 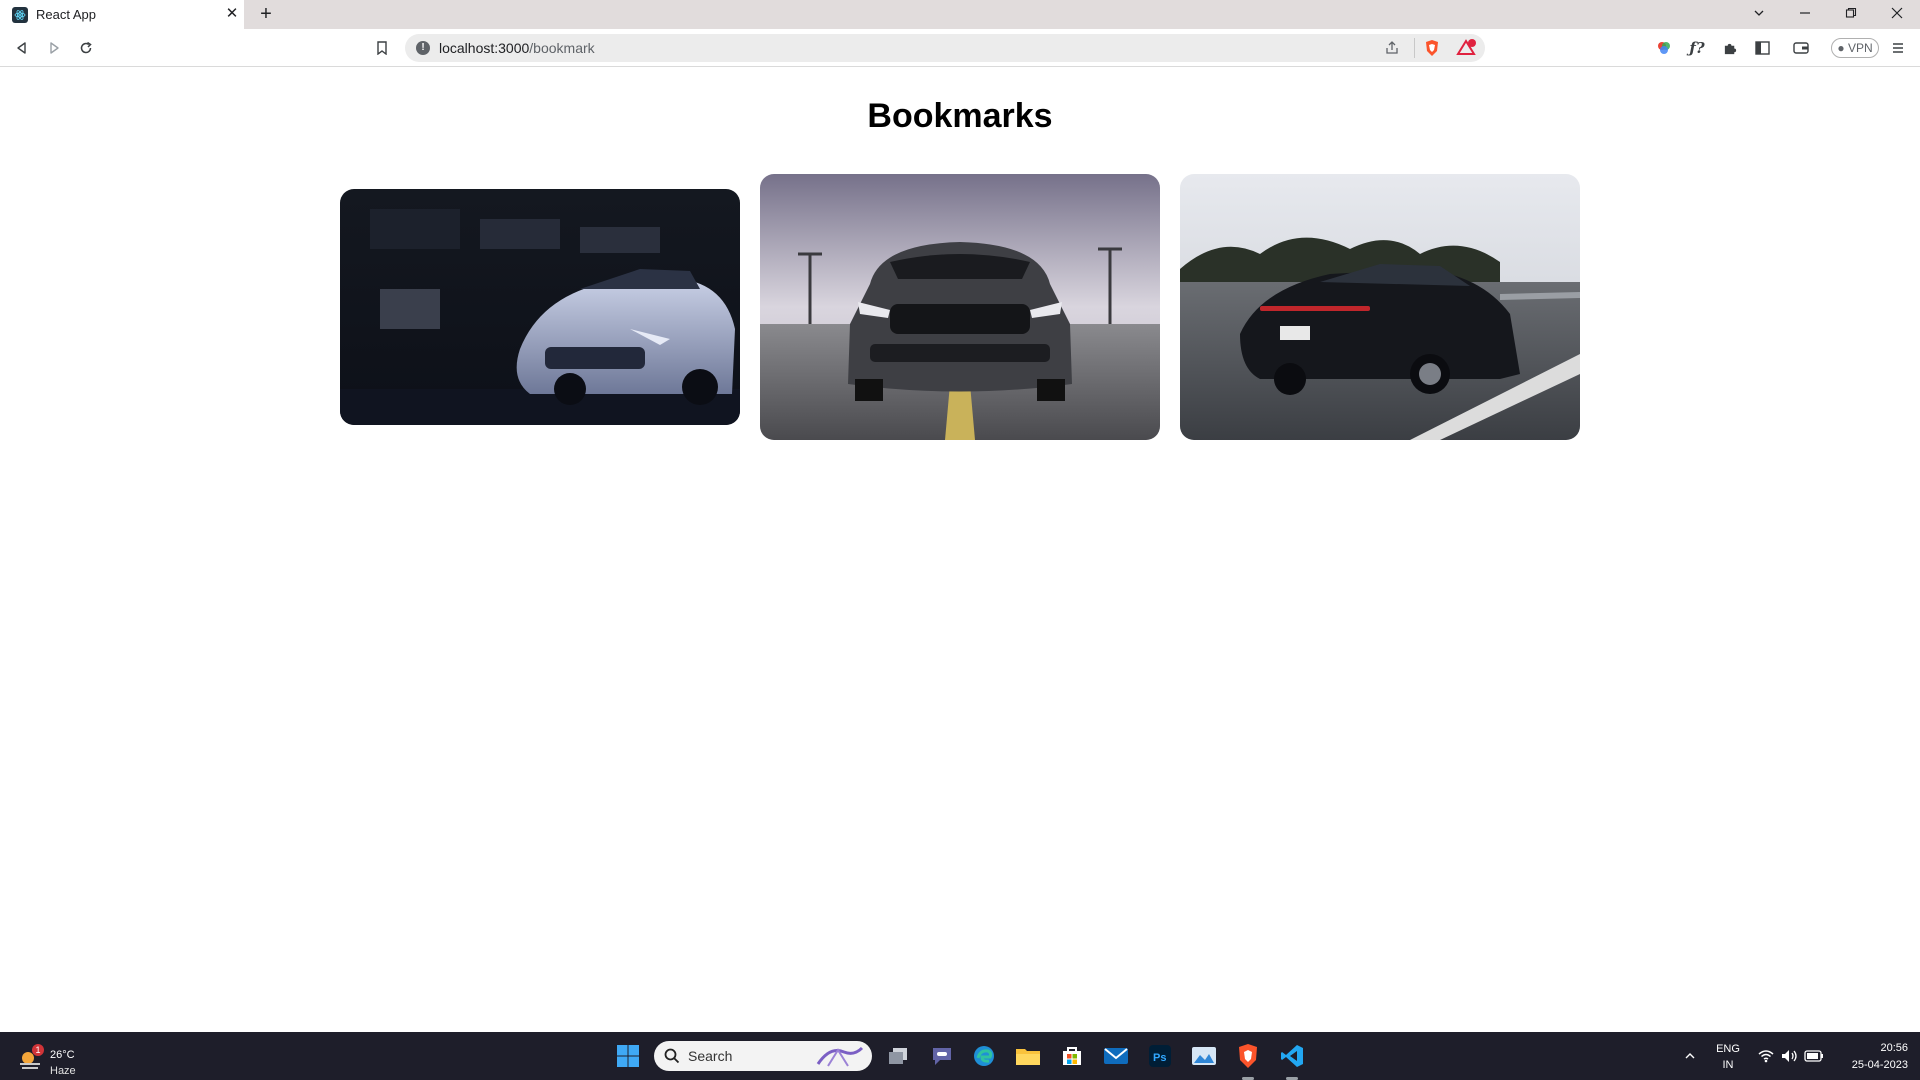 I want to click on url-divider, so click(x=1414, y=48).